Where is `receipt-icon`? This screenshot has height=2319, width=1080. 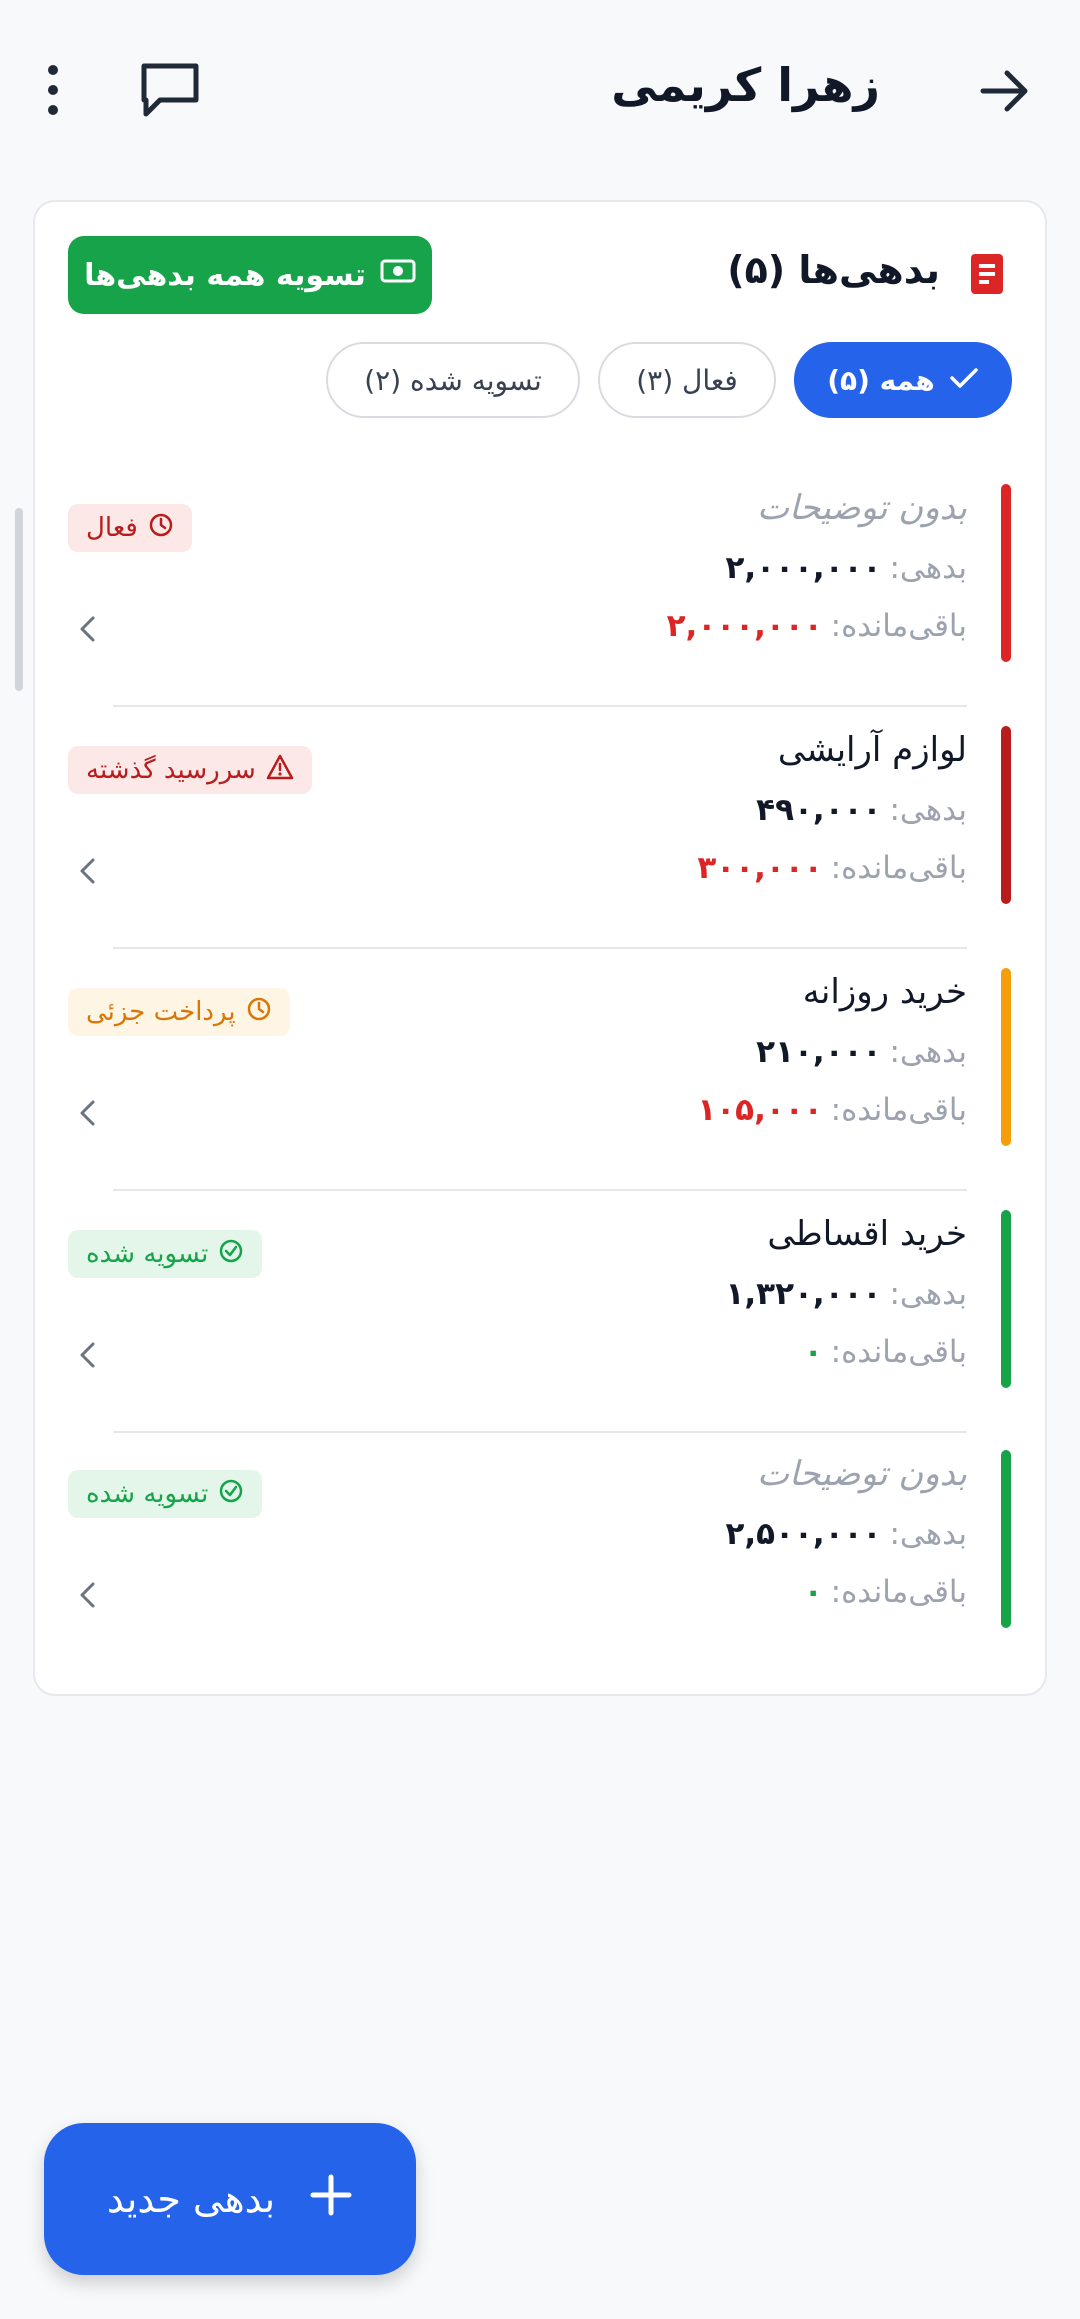 receipt-icon is located at coordinates (987, 274).